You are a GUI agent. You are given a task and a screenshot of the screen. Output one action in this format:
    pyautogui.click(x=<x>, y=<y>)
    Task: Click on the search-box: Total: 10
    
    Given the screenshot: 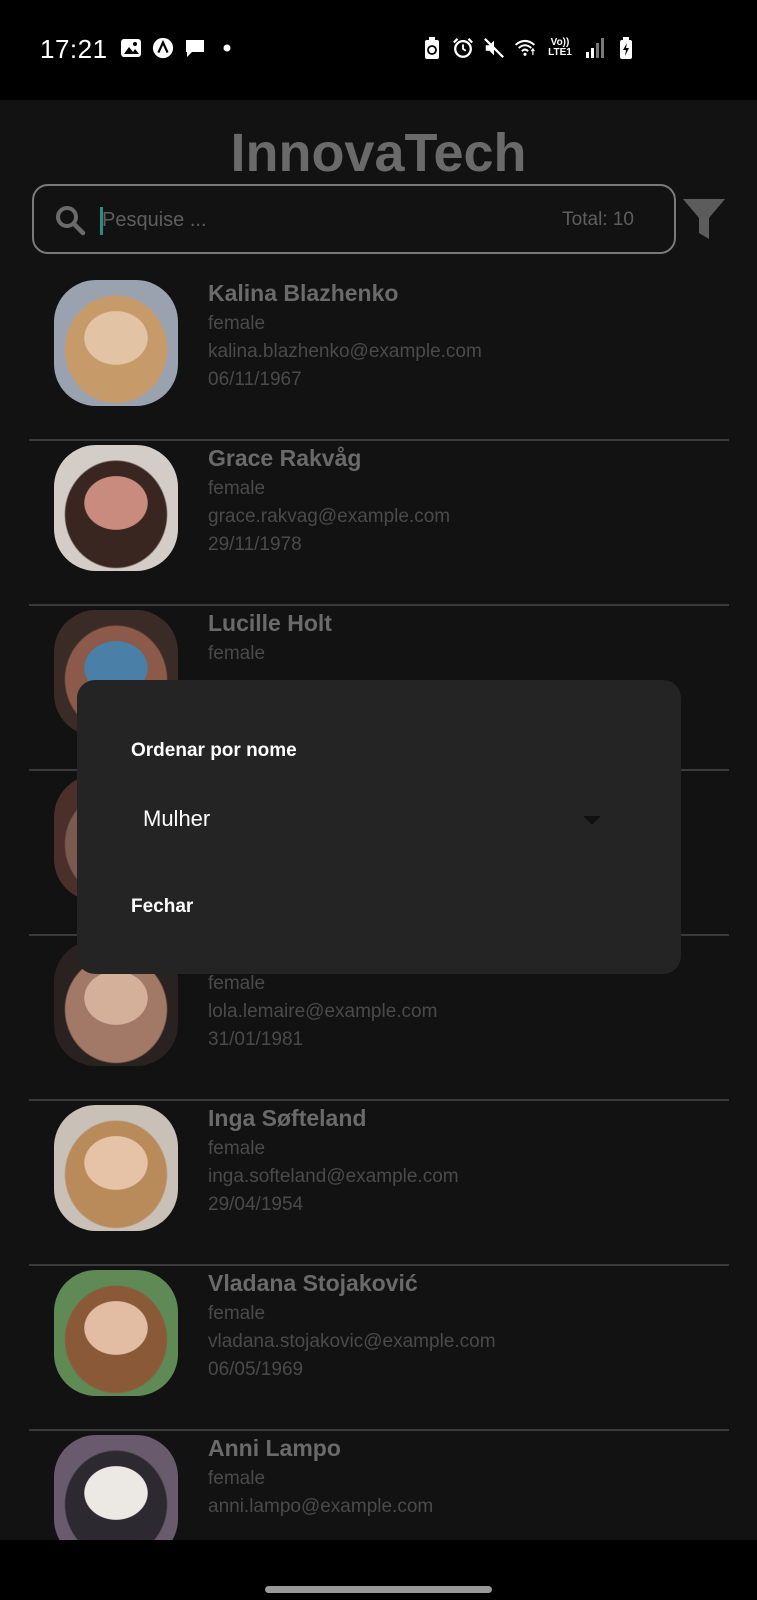 What is the action you would take?
    pyautogui.click(x=354, y=219)
    